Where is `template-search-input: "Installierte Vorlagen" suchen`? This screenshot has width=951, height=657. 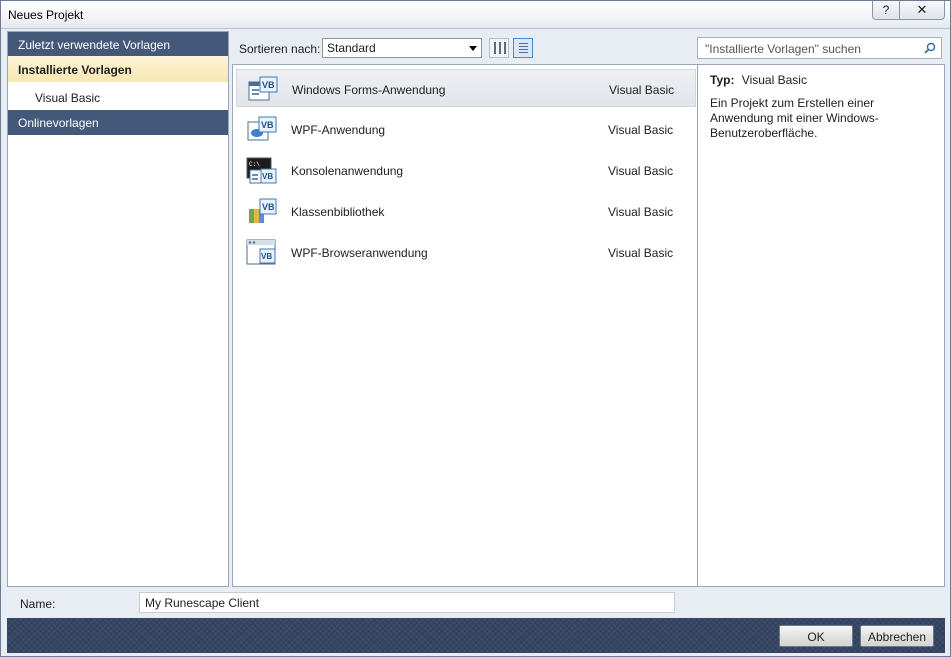 template-search-input: "Installierte Vorlagen" suchen is located at coordinates (819, 48).